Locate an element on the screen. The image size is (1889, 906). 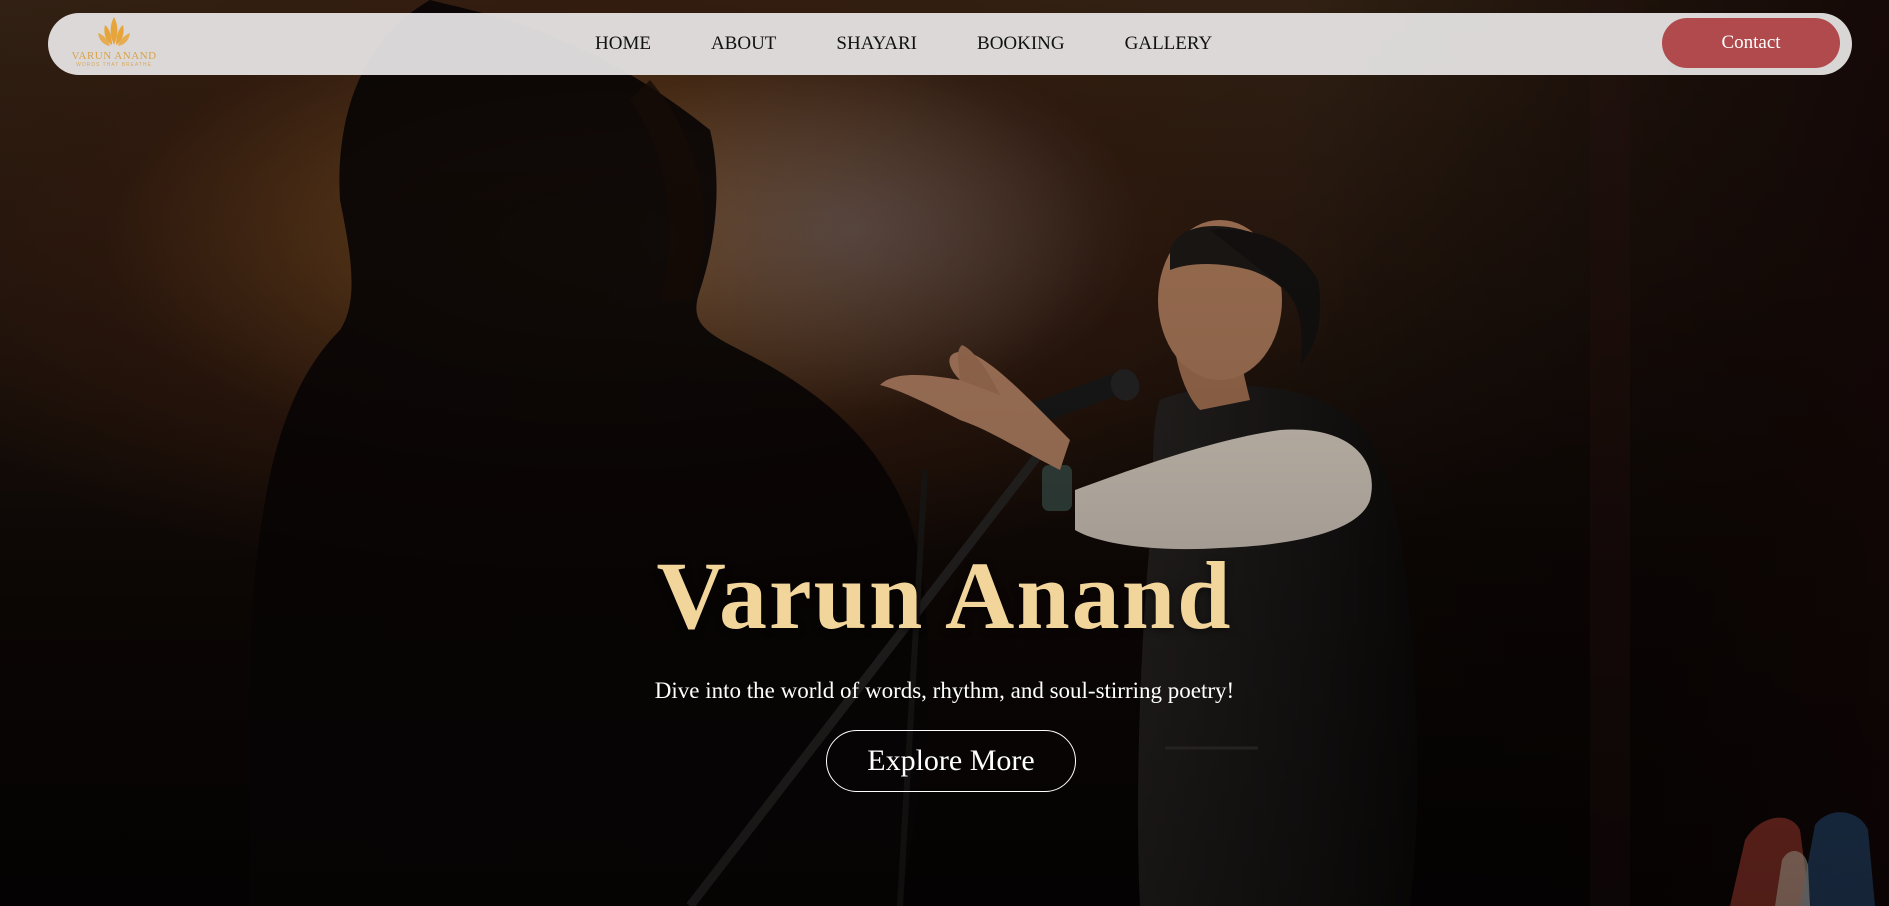
nav-links: HOME ABOUT SHAYARI BOOKING GALLERY is located at coordinates (903, 44).